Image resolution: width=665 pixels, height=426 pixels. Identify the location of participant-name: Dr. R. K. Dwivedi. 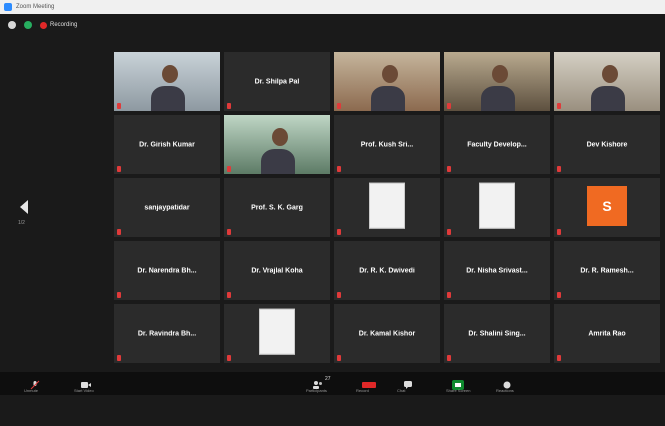
(387, 270).